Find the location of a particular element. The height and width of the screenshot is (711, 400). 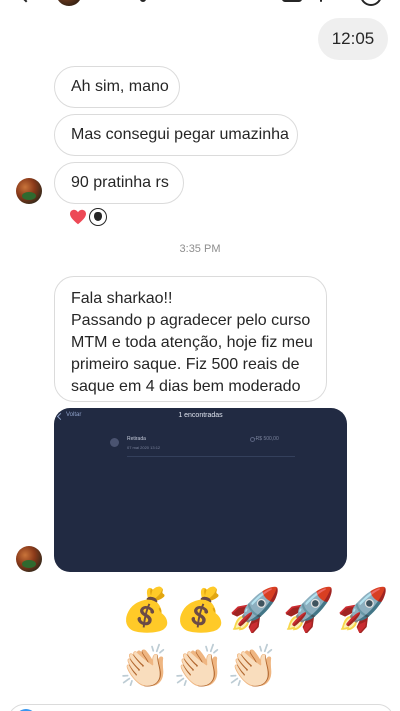

info-icon is located at coordinates (371, 3).